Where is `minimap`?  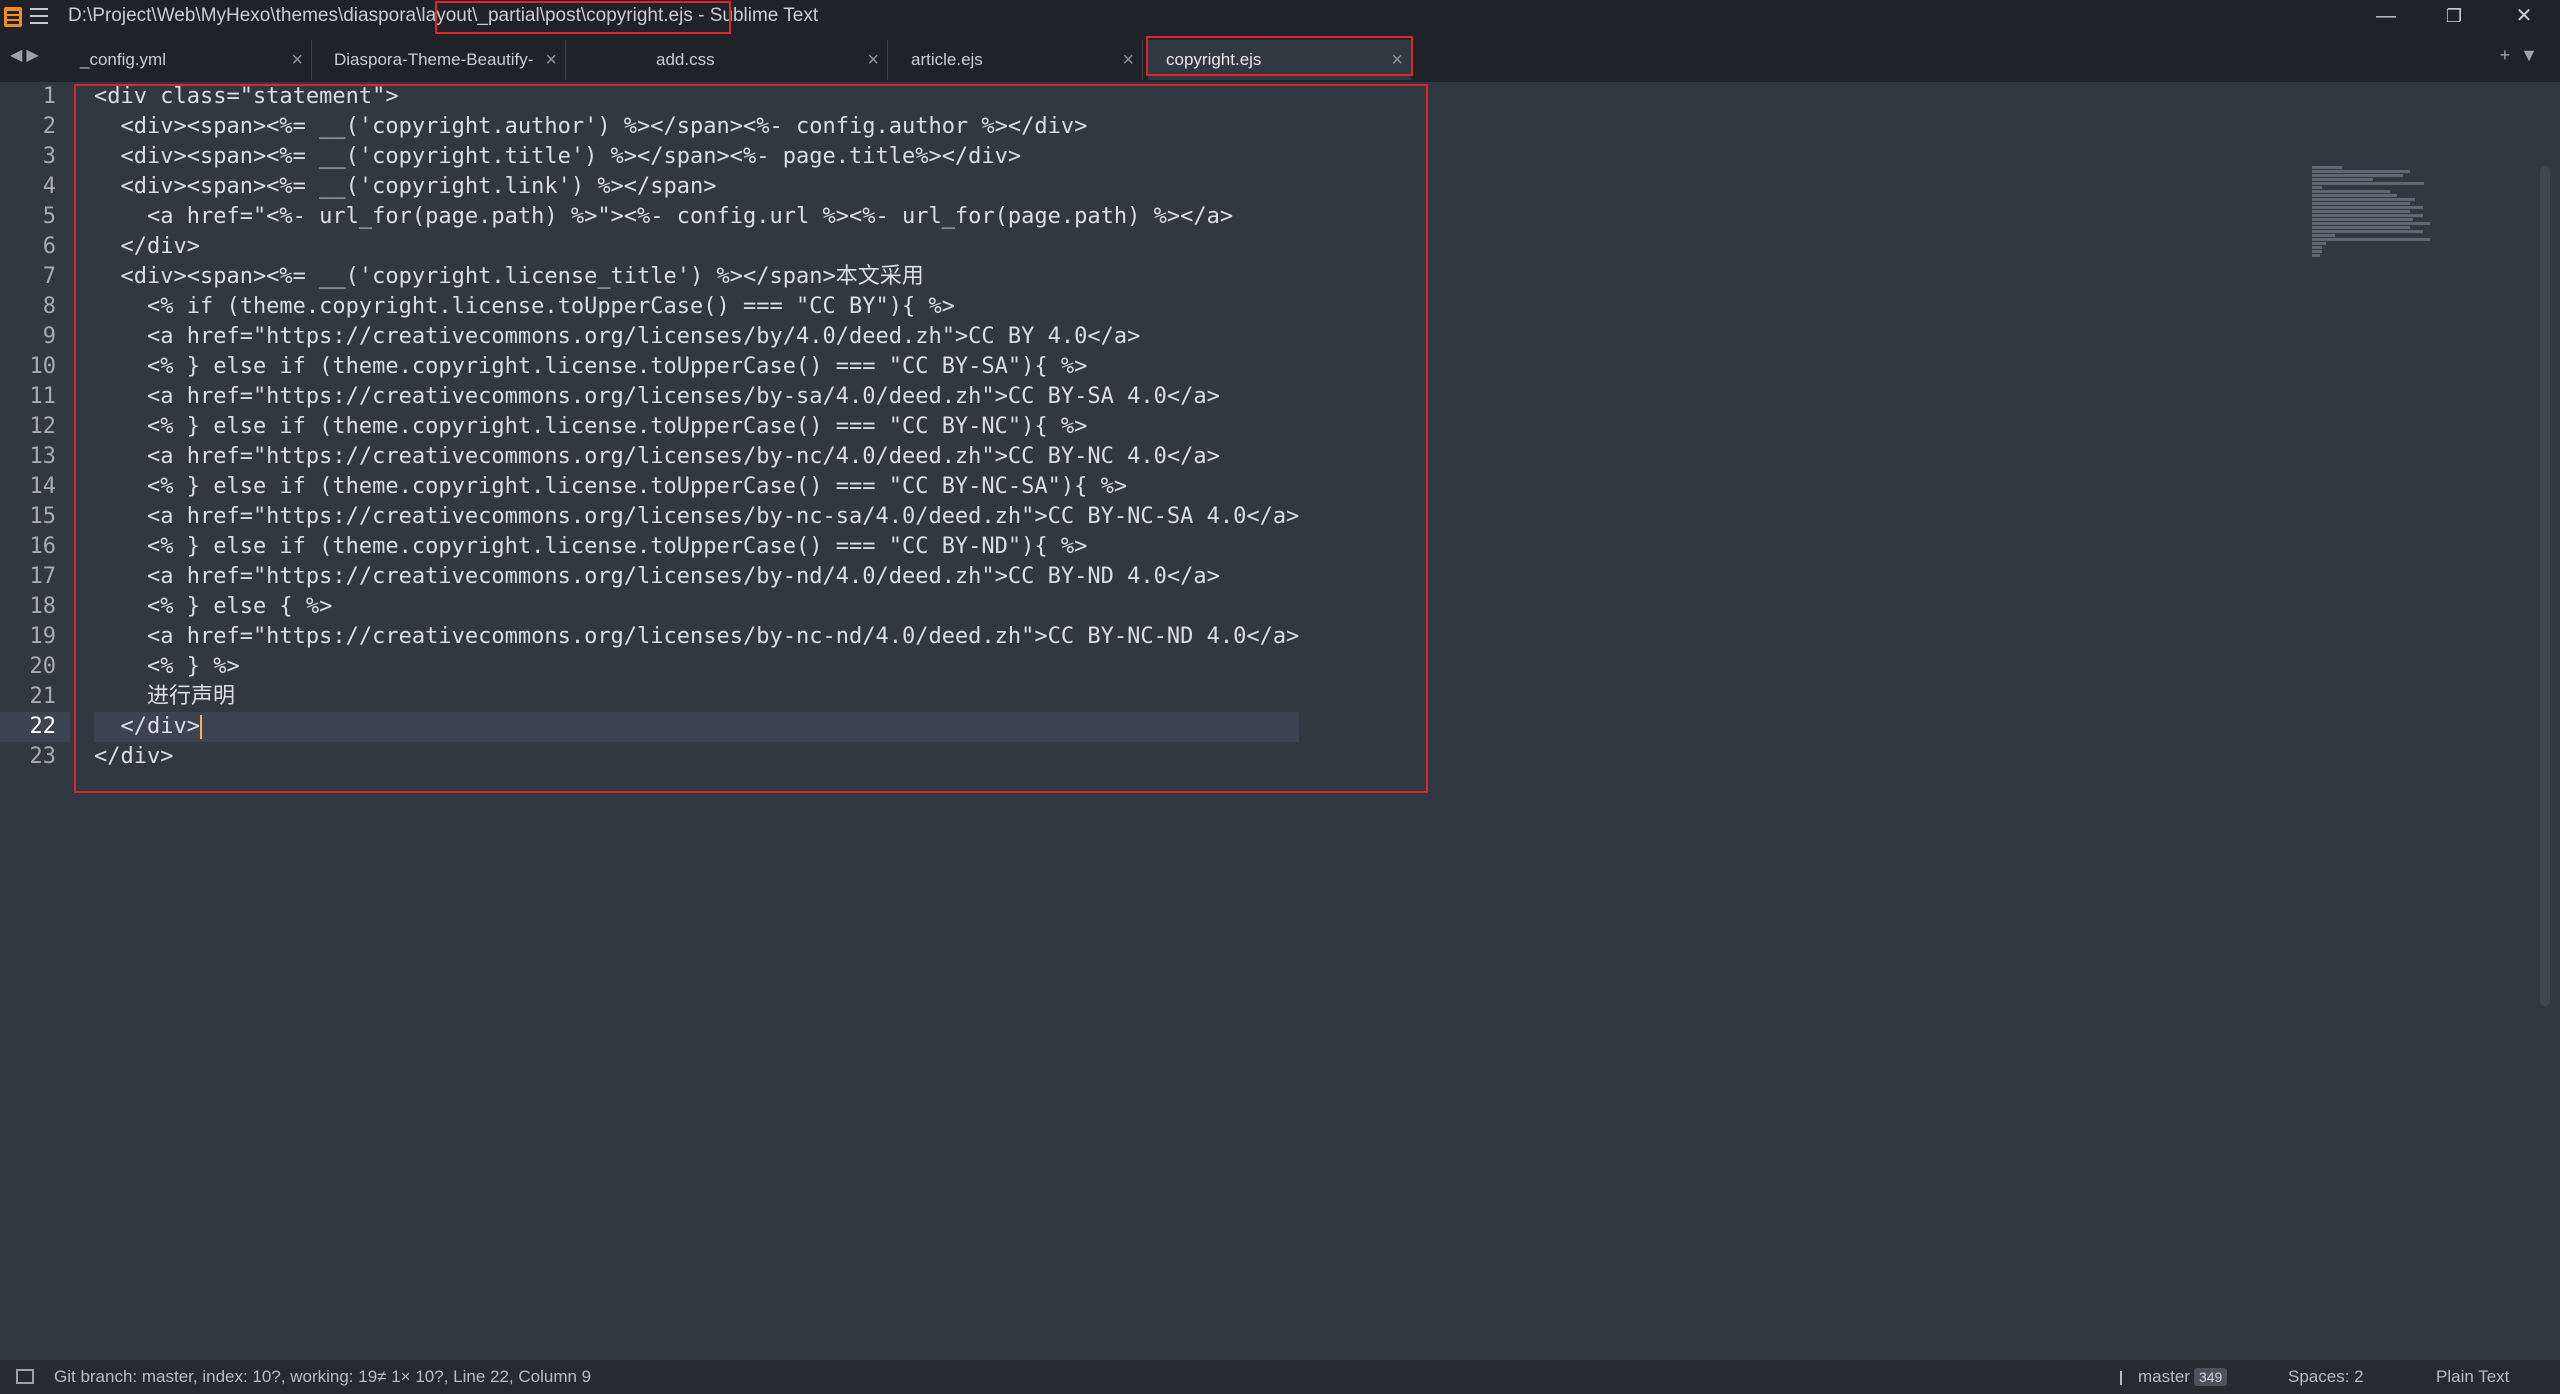 minimap is located at coordinates (2377, 211).